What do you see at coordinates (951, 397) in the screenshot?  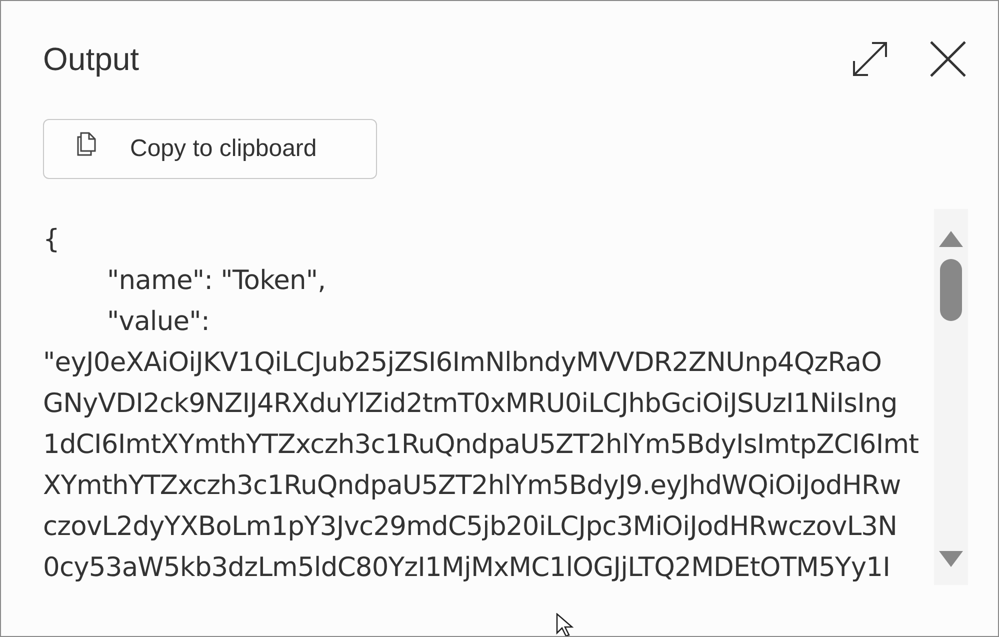 I see `scrollbar` at bounding box center [951, 397].